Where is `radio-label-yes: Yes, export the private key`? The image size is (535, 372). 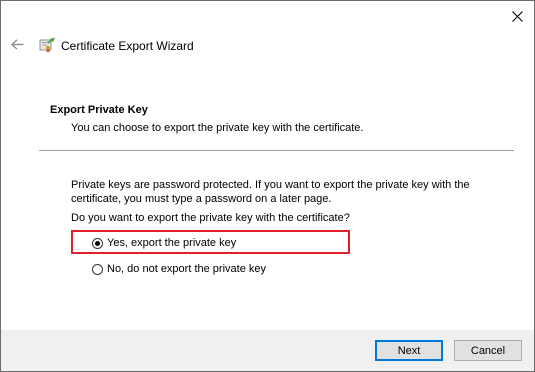 radio-label-yes: Yes, export the private key is located at coordinates (171, 243).